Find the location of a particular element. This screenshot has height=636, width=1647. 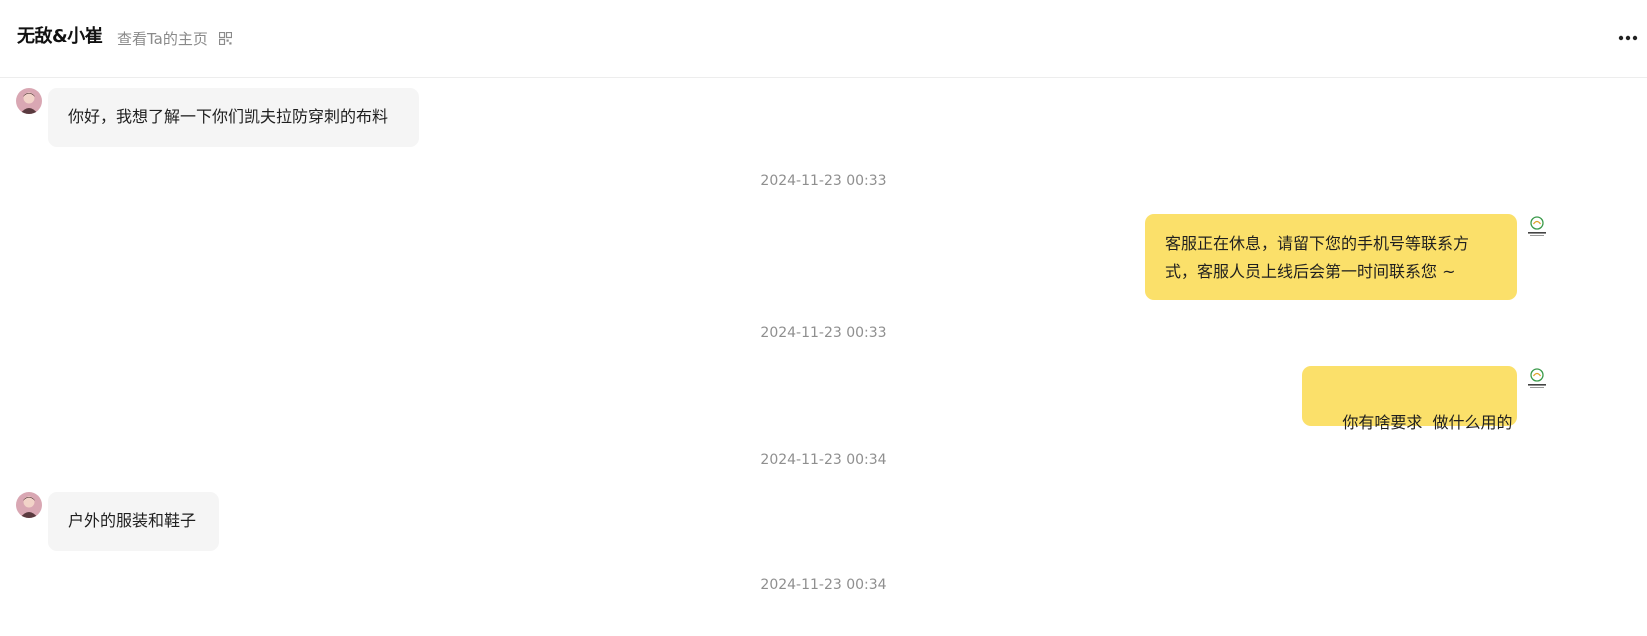

more-horizontal-icon is located at coordinates (1628, 38).